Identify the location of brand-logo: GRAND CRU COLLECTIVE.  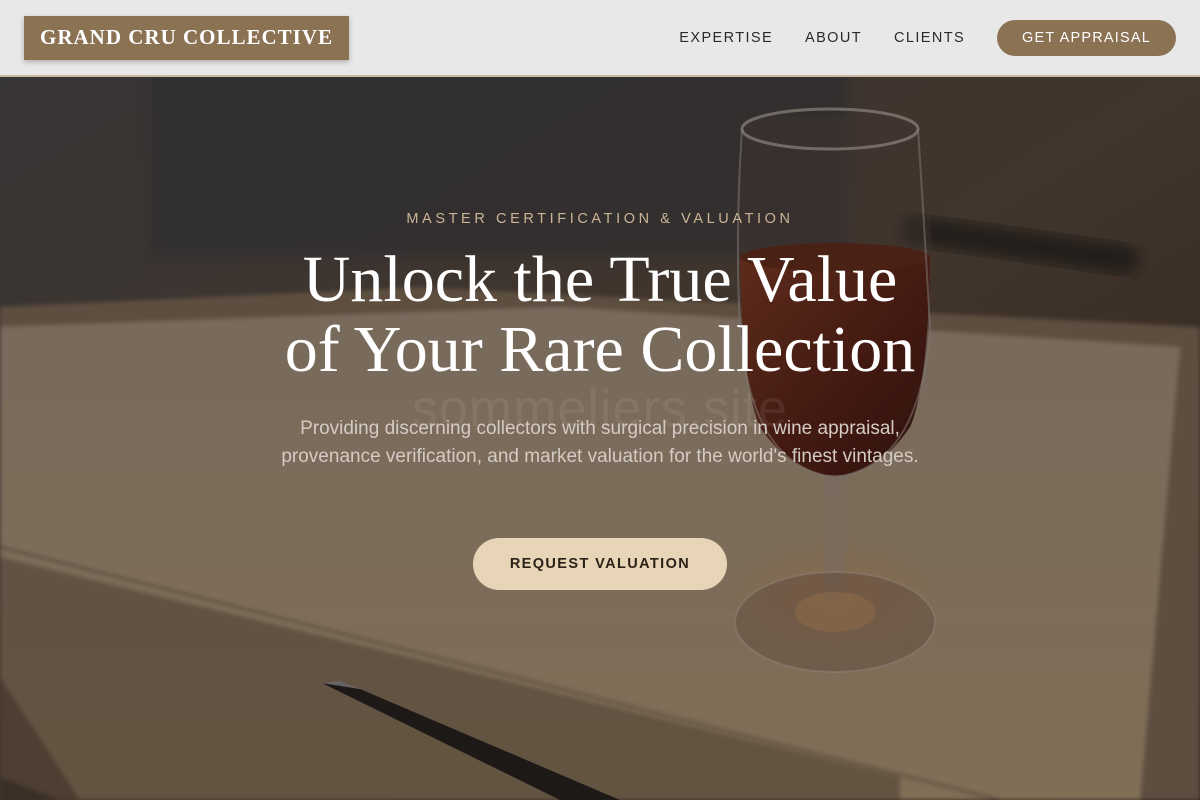
(187, 37).